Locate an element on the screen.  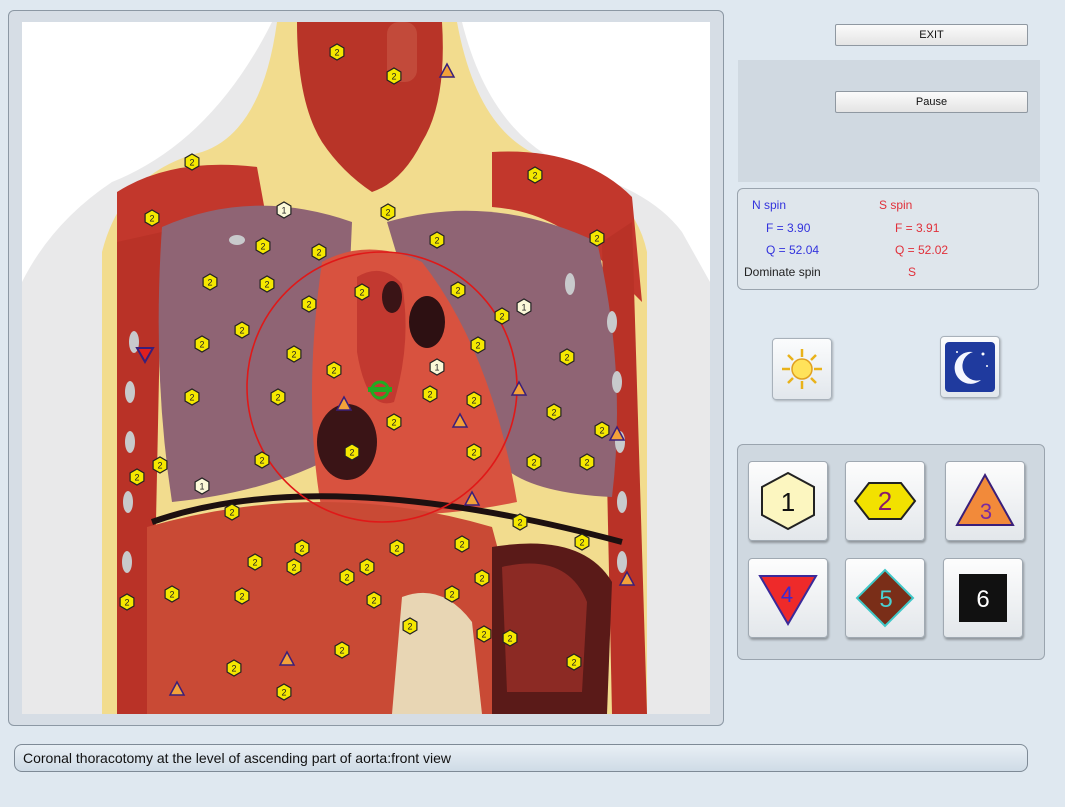
hexagon-light-yellow-icon: 1 is located at coordinates (788, 501).